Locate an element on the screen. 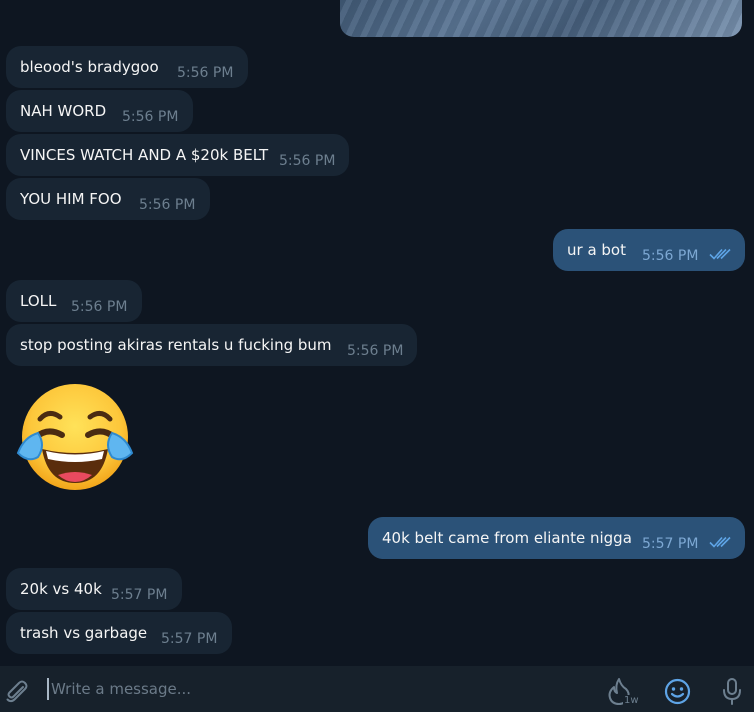 This screenshot has height=712, width=754. message-text: VINCES WATCH AND A $20k BELT is located at coordinates (144, 155).